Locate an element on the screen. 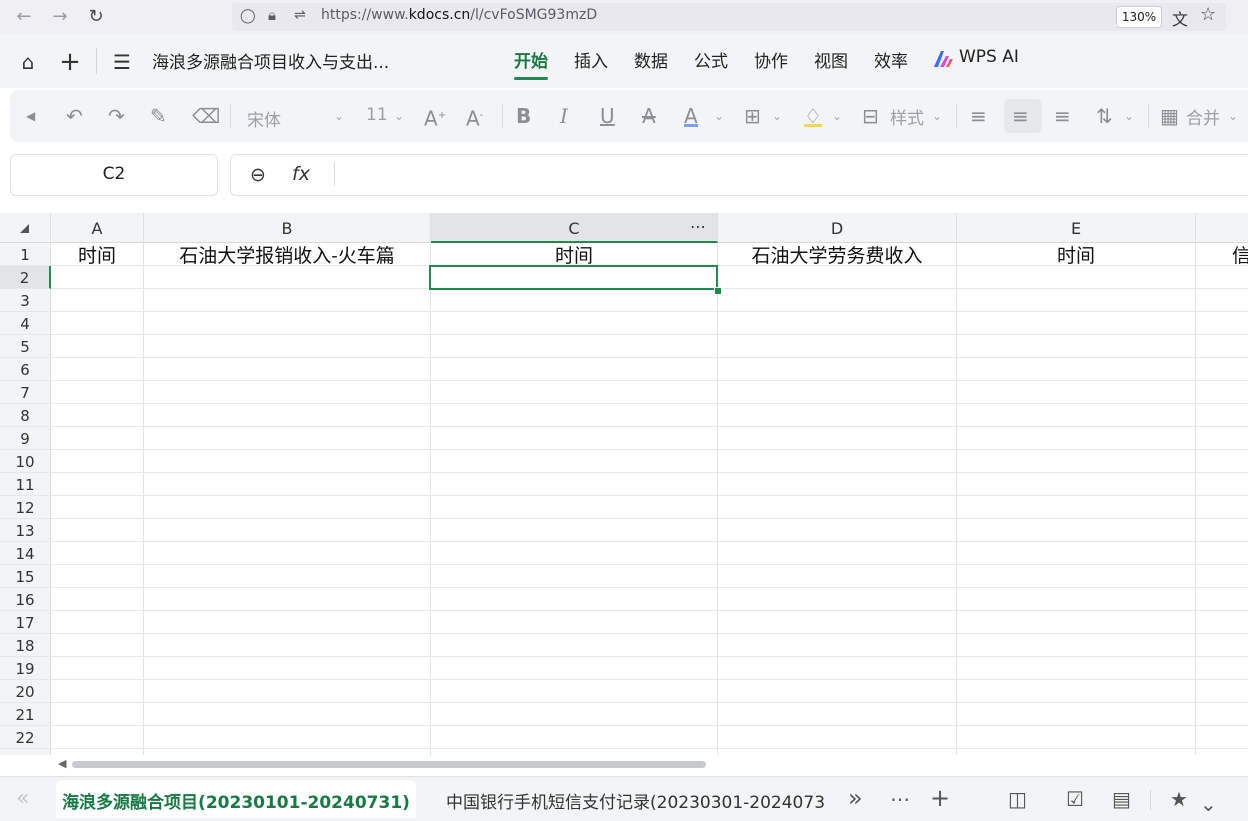 This screenshot has height=821, width=1248. merge-chevron-icon: ⌄ is located at coordinates (1233, 116).